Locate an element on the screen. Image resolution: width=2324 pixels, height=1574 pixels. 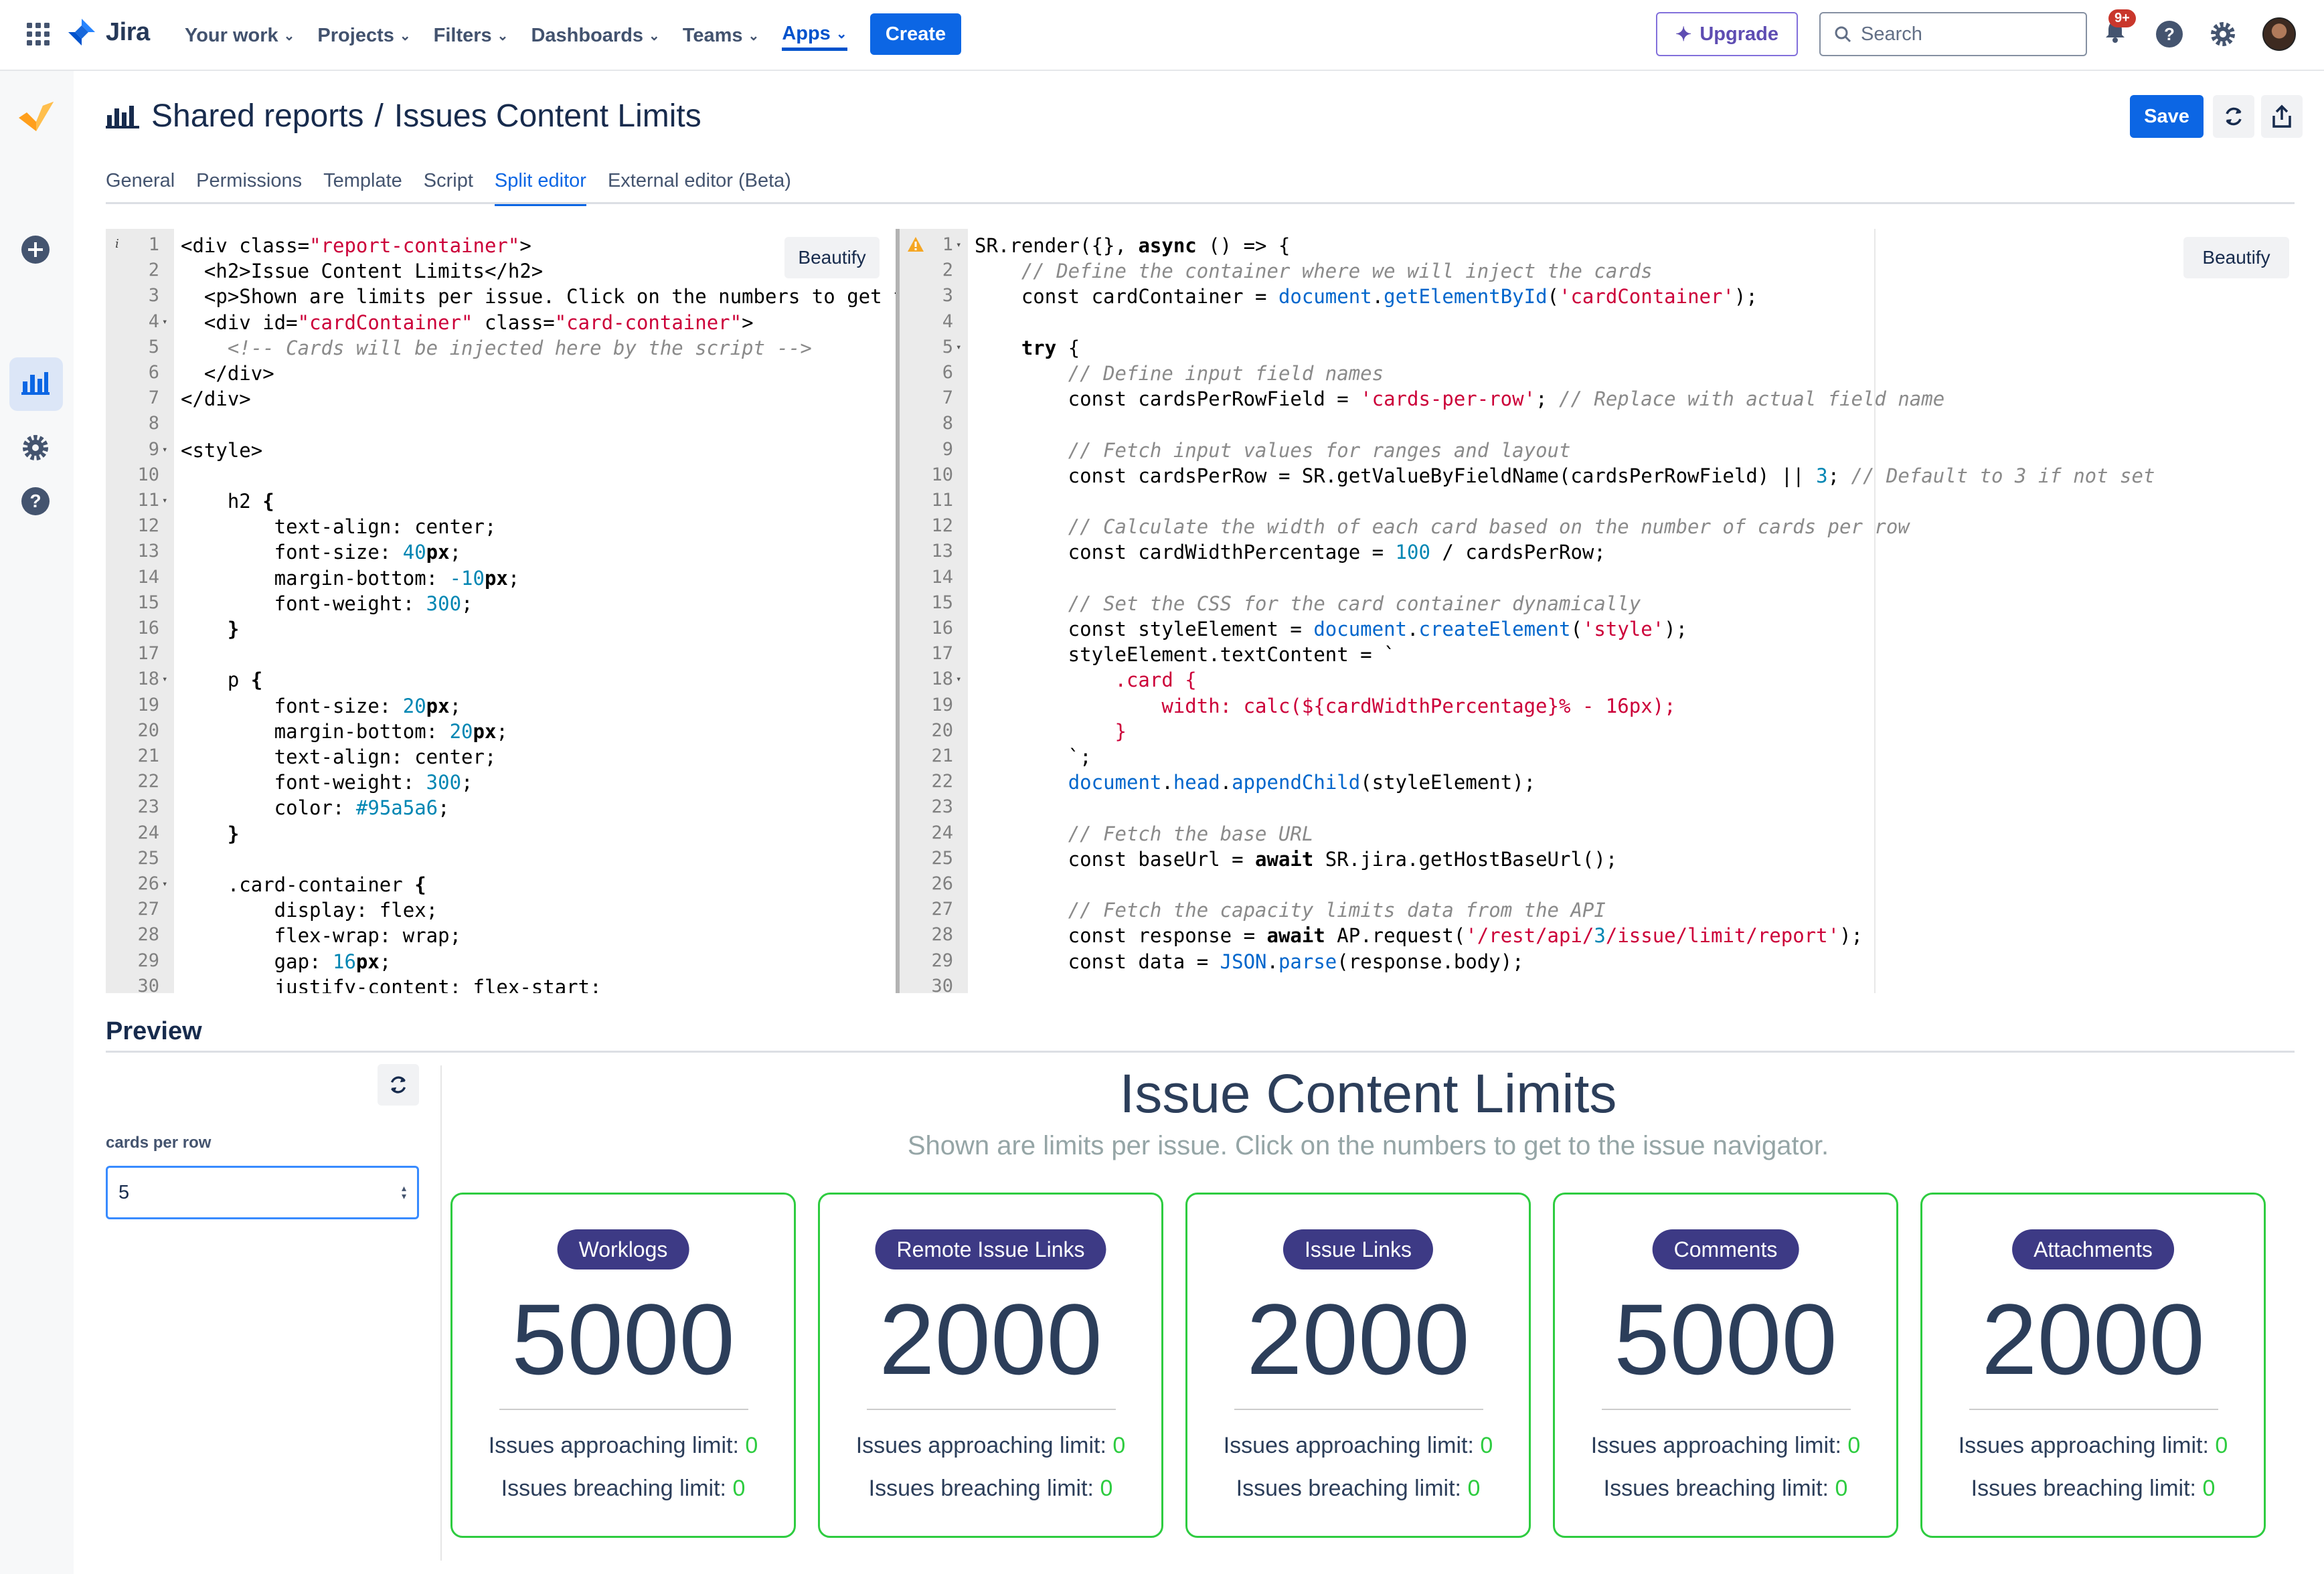
number-stepper-icon: ▴▾ is located at coordinates (404, 1192).